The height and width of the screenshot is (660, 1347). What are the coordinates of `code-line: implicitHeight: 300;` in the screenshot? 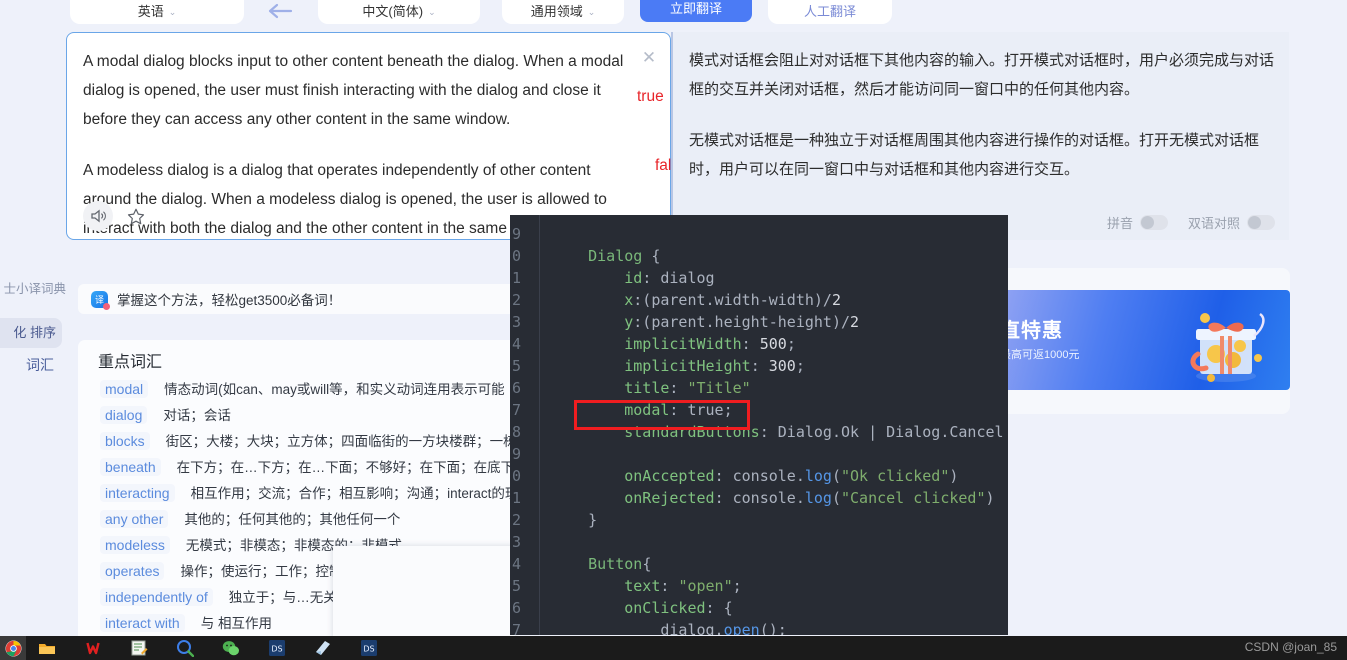 It's located at (714, 366).